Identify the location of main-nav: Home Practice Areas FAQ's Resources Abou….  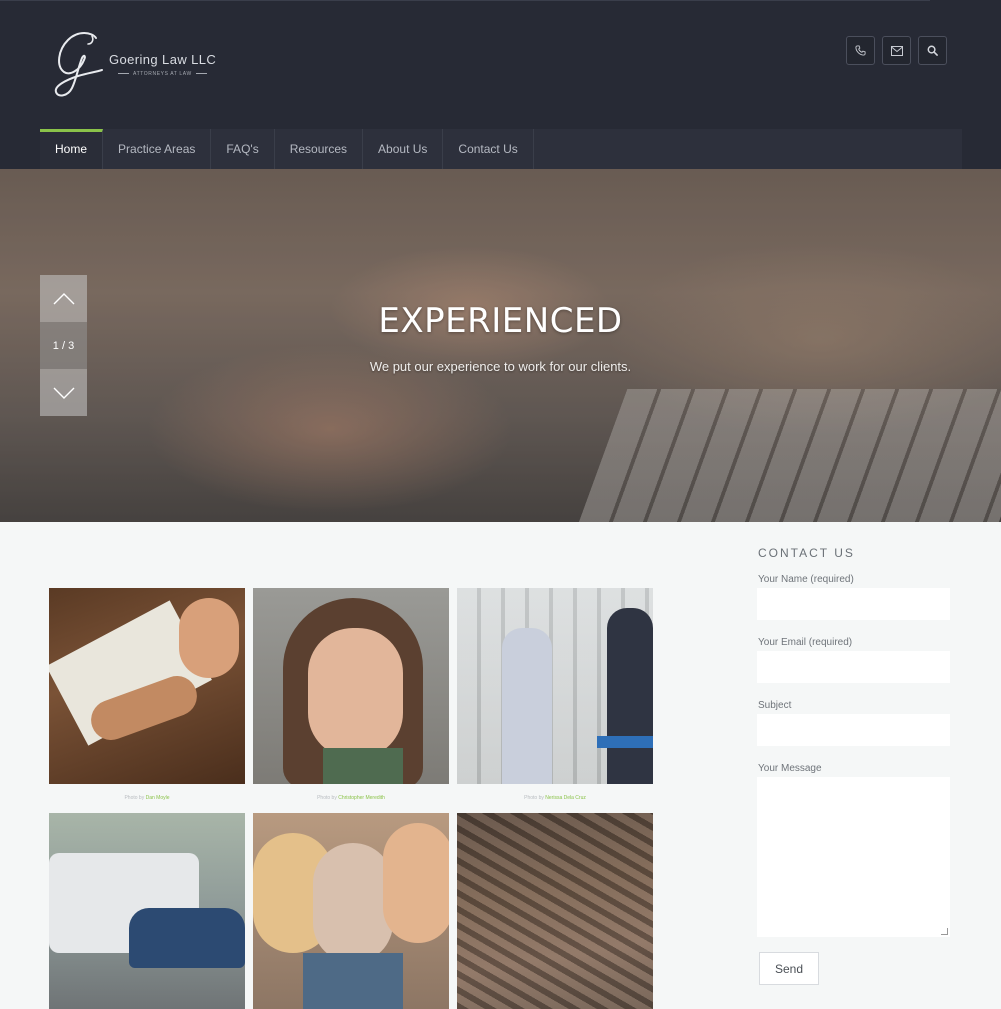
(501, 149).